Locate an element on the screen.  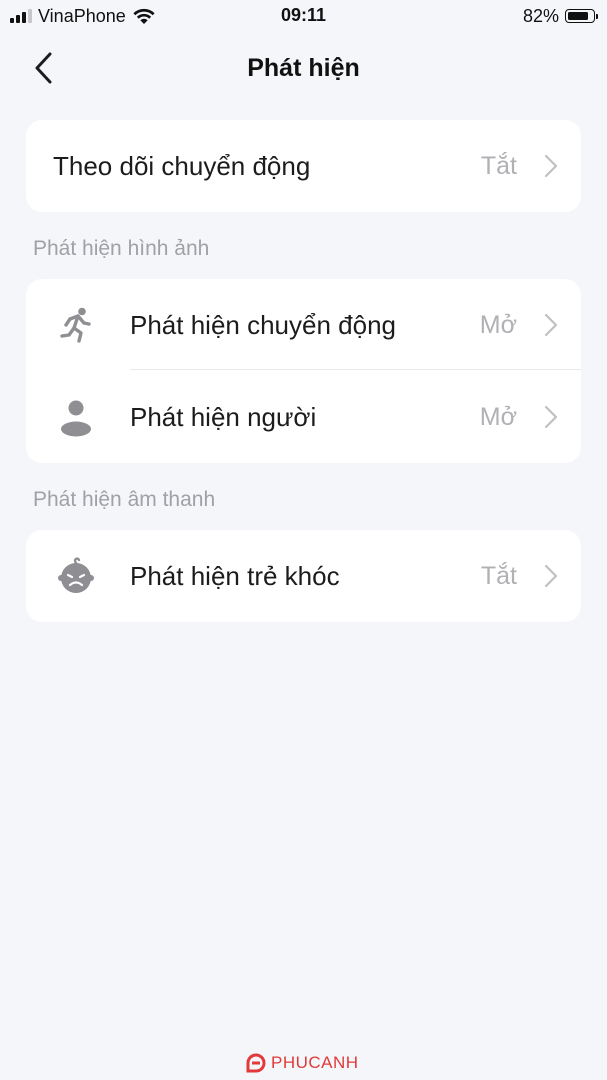
battery-fill is located at coordinates (578, 16).